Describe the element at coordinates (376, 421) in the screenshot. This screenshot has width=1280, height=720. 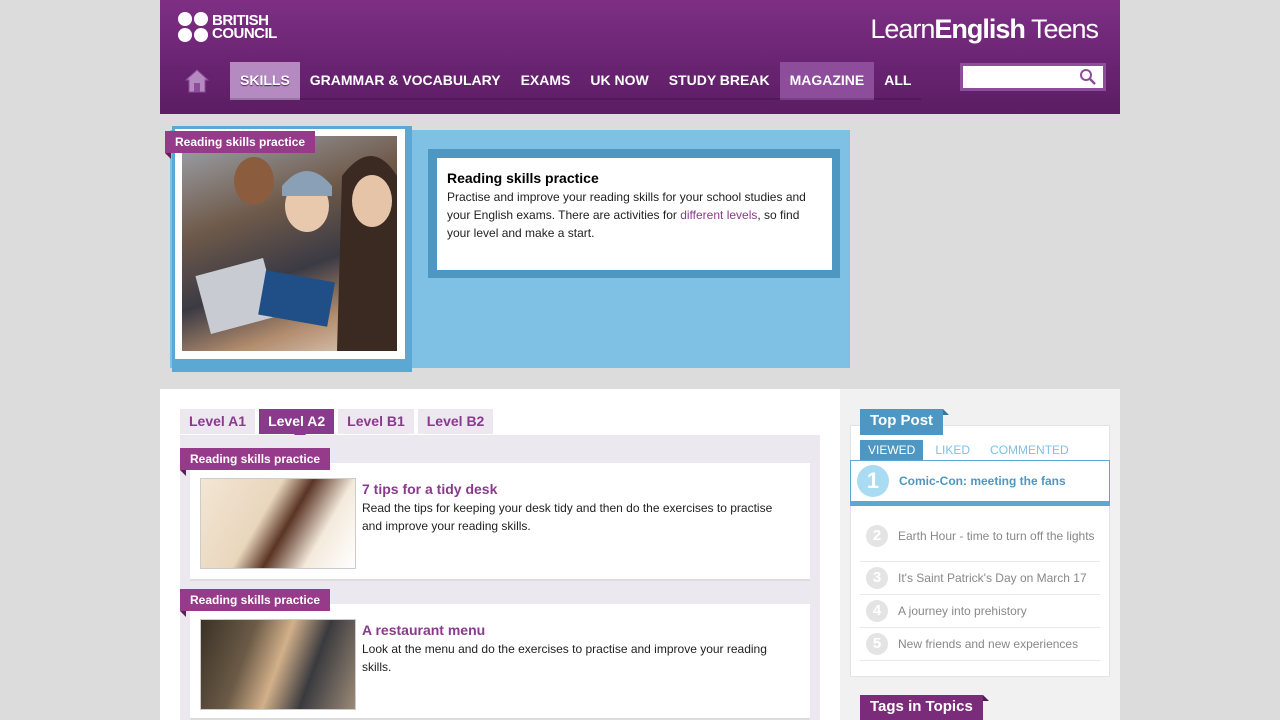
I see `tab-level-b1: Level B1` at that location.